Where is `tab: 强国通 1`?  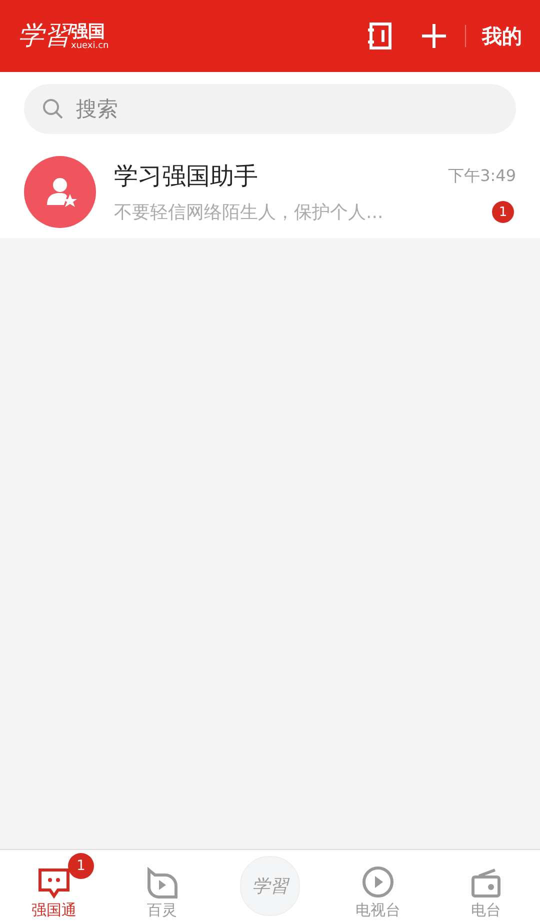
tab: 强国通 1 is located at coordinates (54, 887).